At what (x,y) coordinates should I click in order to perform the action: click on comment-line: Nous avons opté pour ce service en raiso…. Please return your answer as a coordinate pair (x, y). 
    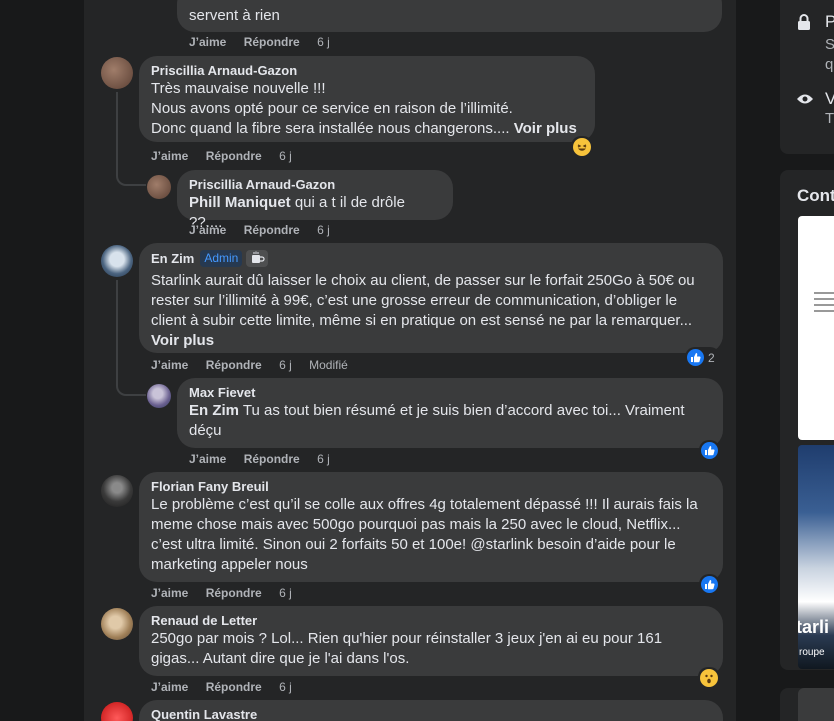
    Looking at the image, I should click on (332, 108).